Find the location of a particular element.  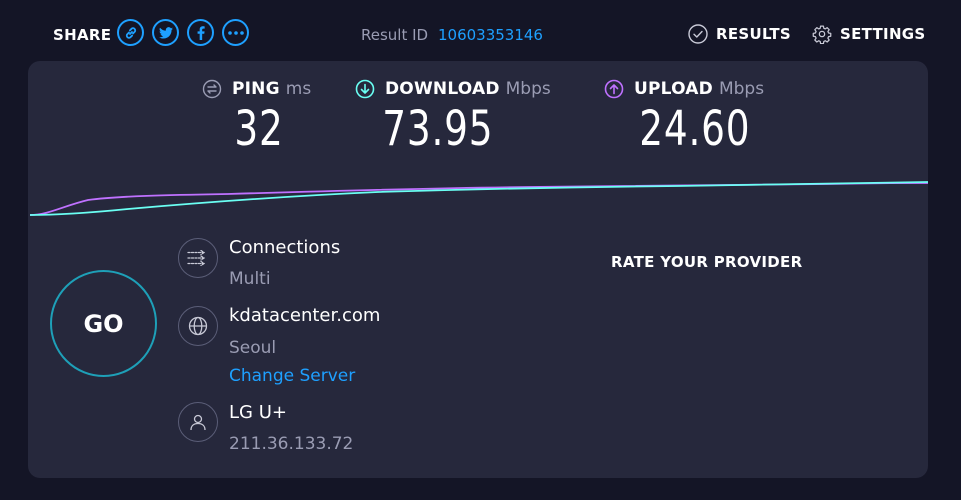

ping-label: PING is located at coordinates (256, 89).